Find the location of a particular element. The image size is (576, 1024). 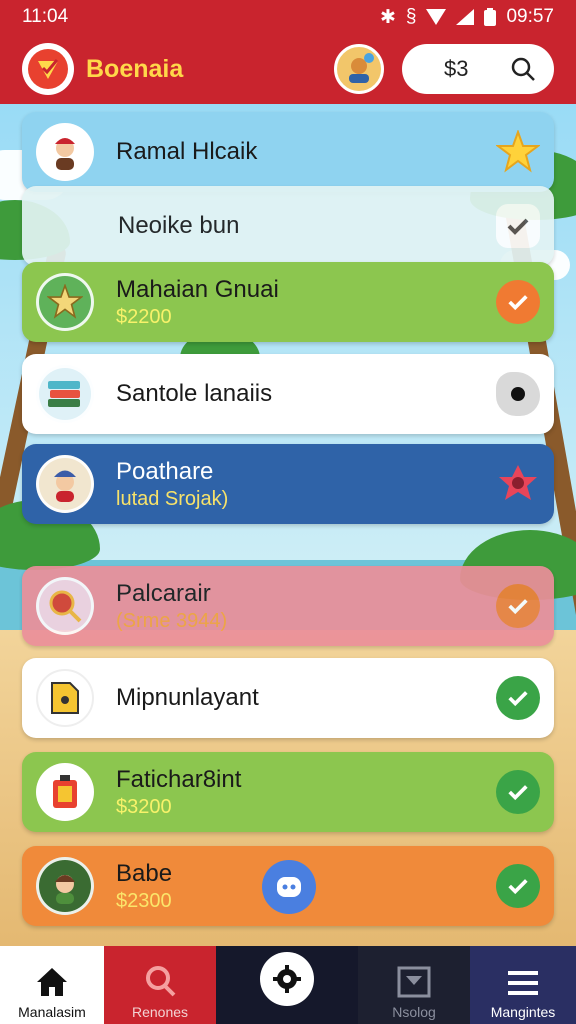

nav-menu: Mangintes is located at coordinates (523, 985).